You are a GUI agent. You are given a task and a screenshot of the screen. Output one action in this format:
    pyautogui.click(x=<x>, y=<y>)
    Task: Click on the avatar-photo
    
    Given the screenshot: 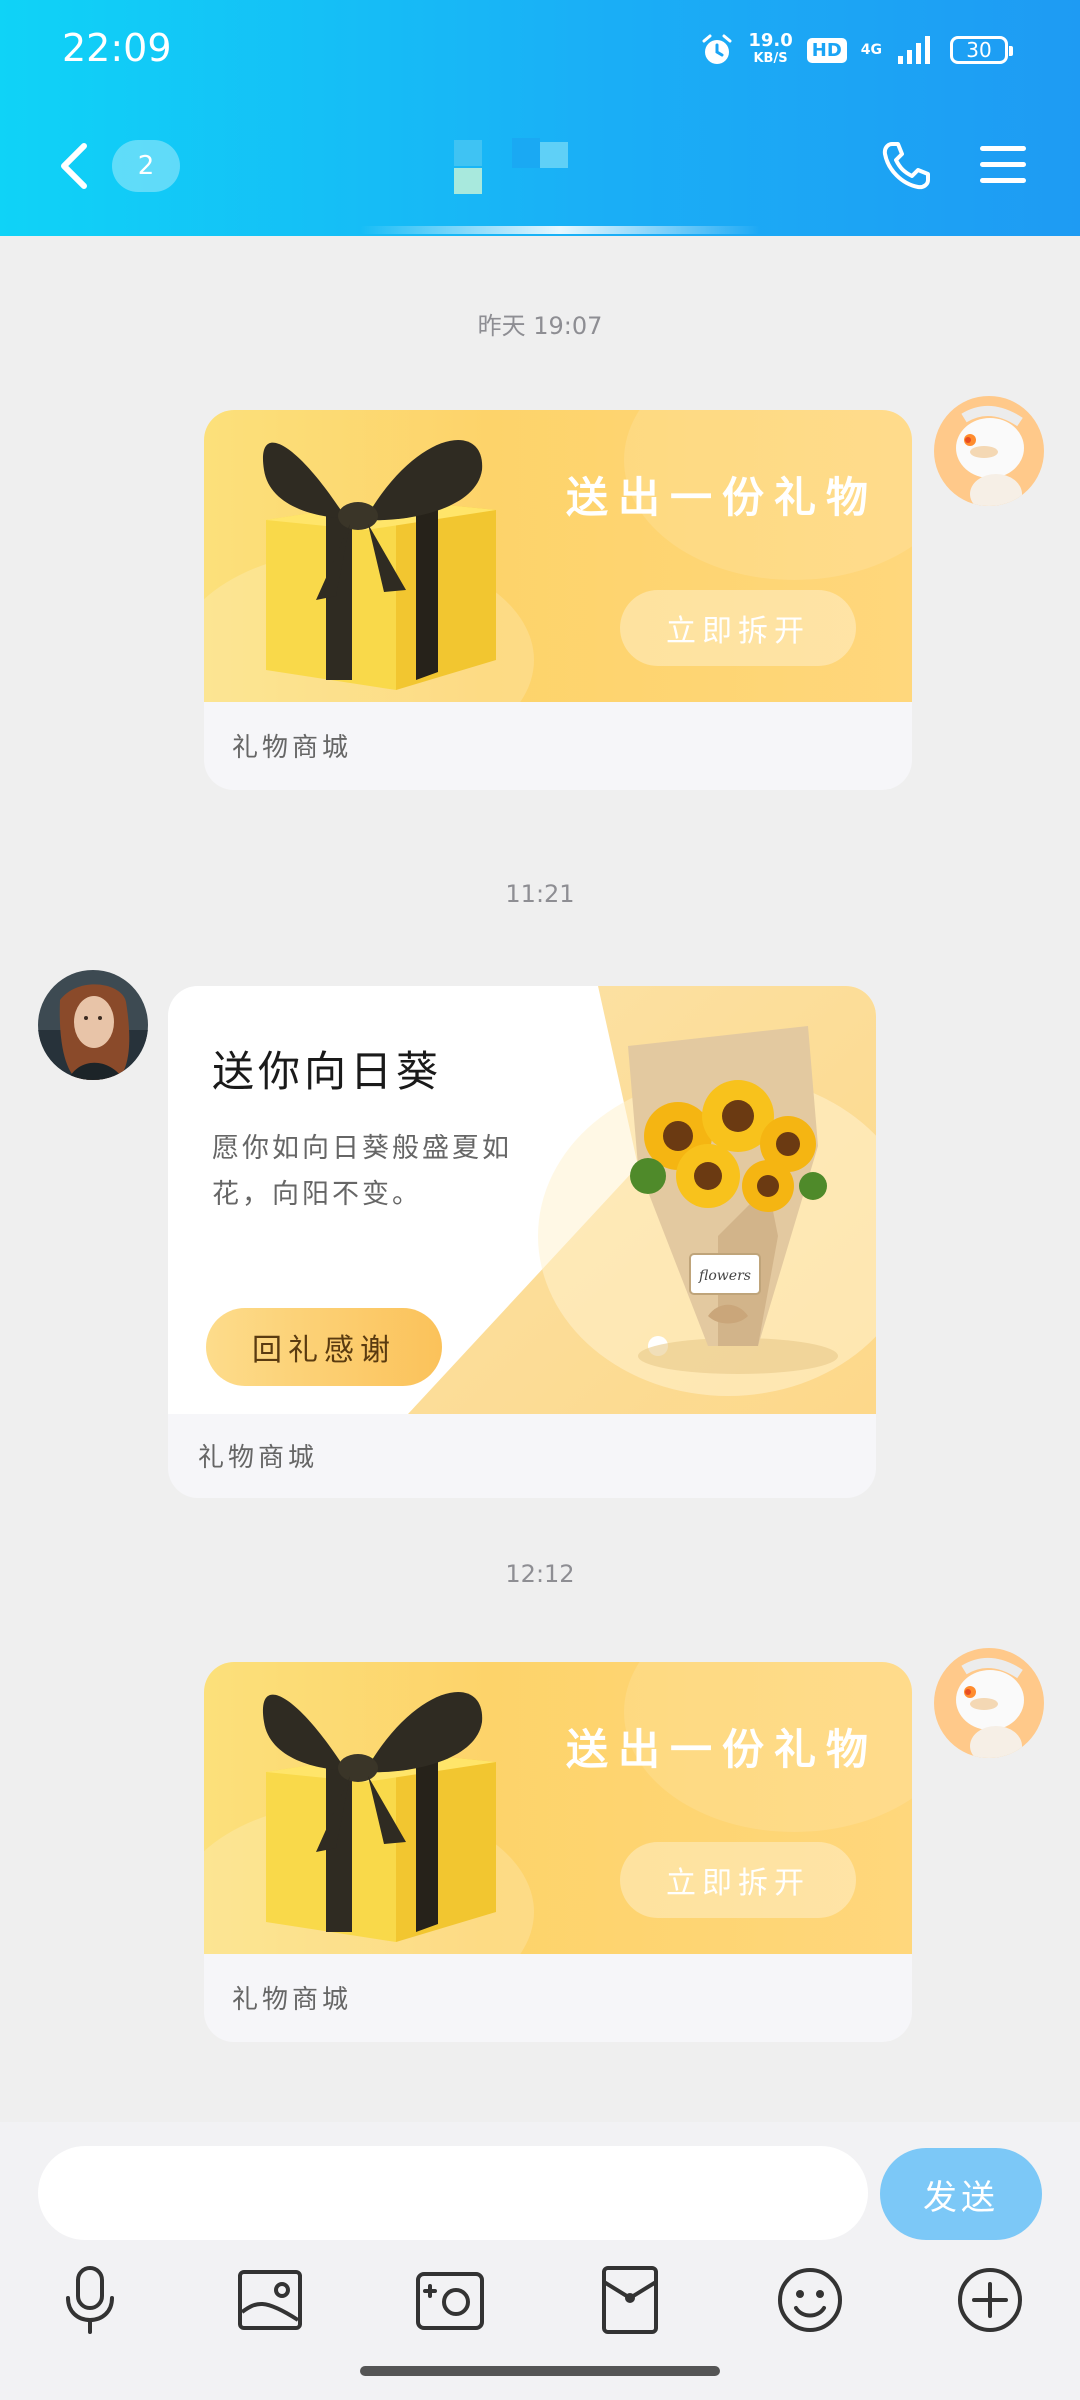 What is the action you would take?
    pyautogui.click(x=93, y=1025)
    